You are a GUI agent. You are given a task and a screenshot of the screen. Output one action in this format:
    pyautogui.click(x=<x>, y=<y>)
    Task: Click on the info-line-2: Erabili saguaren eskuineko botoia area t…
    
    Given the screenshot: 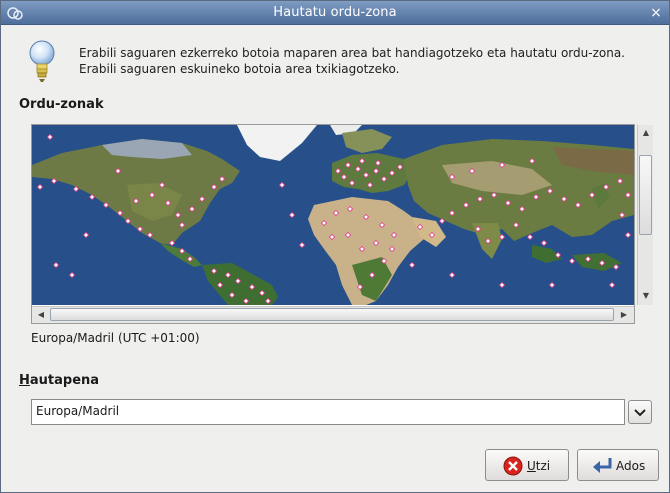 What is the action you would take?
    pyautogui.click(x=239, y=69)
    